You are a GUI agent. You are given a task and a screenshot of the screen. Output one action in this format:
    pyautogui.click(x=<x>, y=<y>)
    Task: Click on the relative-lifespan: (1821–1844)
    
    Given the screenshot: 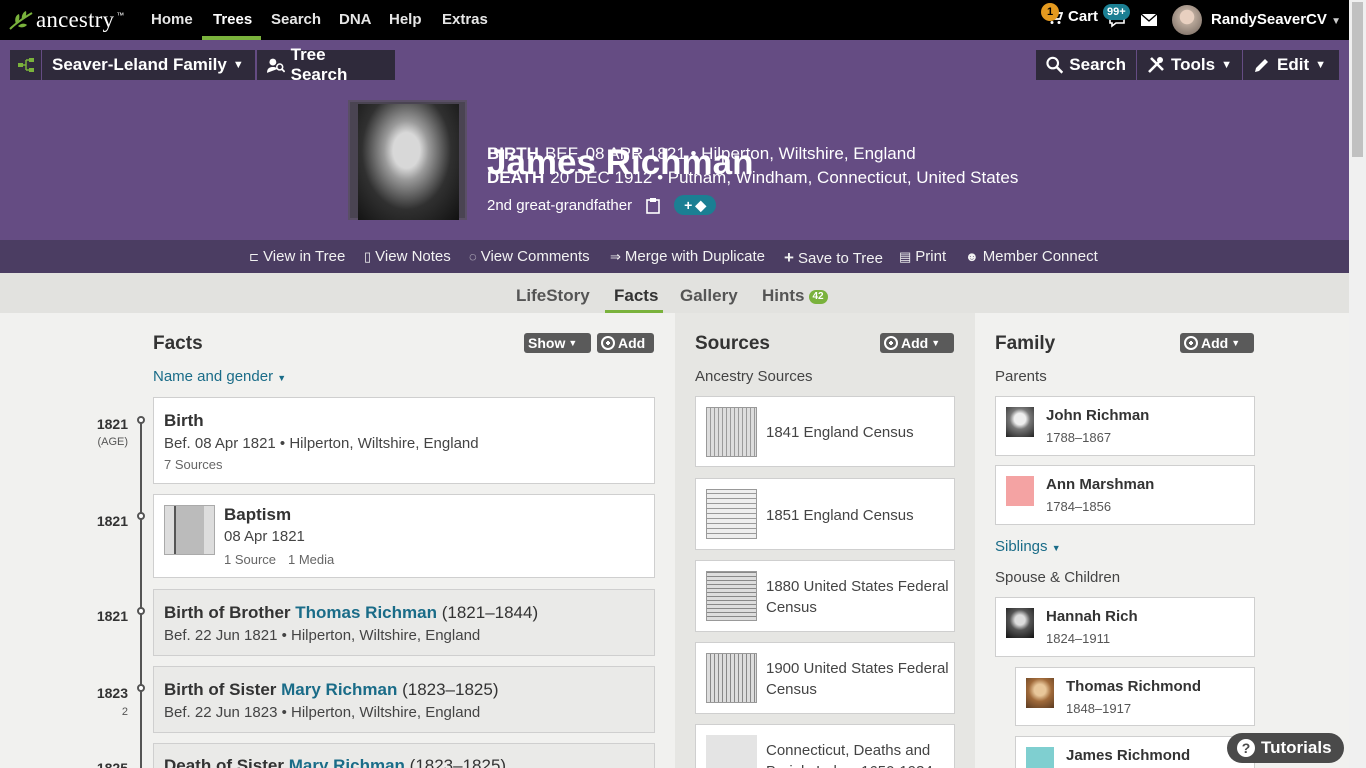 What is the action you would take?
    pyautogui.click(x=490, y=612)
    